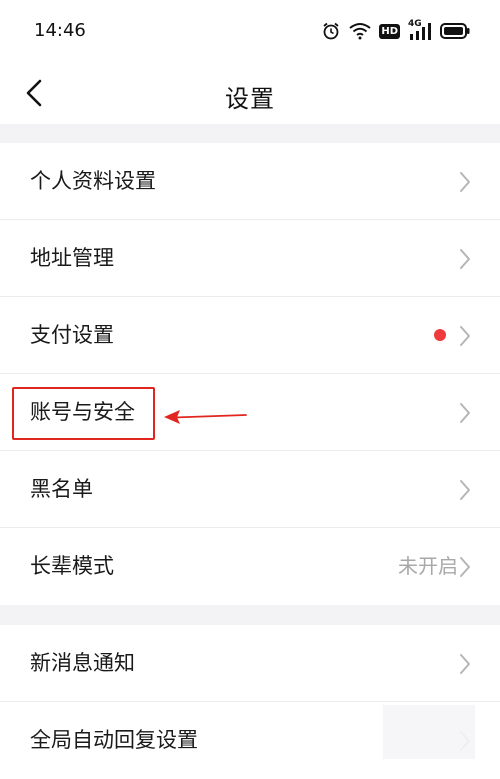 Image resolution: width=500 pixels, height=779 pixels. I want to click on page-title: 设置, so click(250, 99).